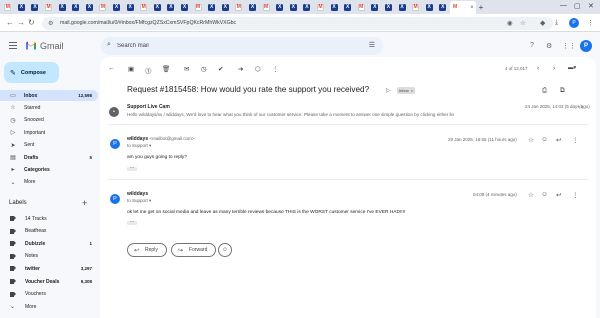 The width and height of the screenshot is (600, 318). What do you see at coordinates (586, 46) in the screenshot?
I see `account-avatar: P` at bounding box center [586, 46].